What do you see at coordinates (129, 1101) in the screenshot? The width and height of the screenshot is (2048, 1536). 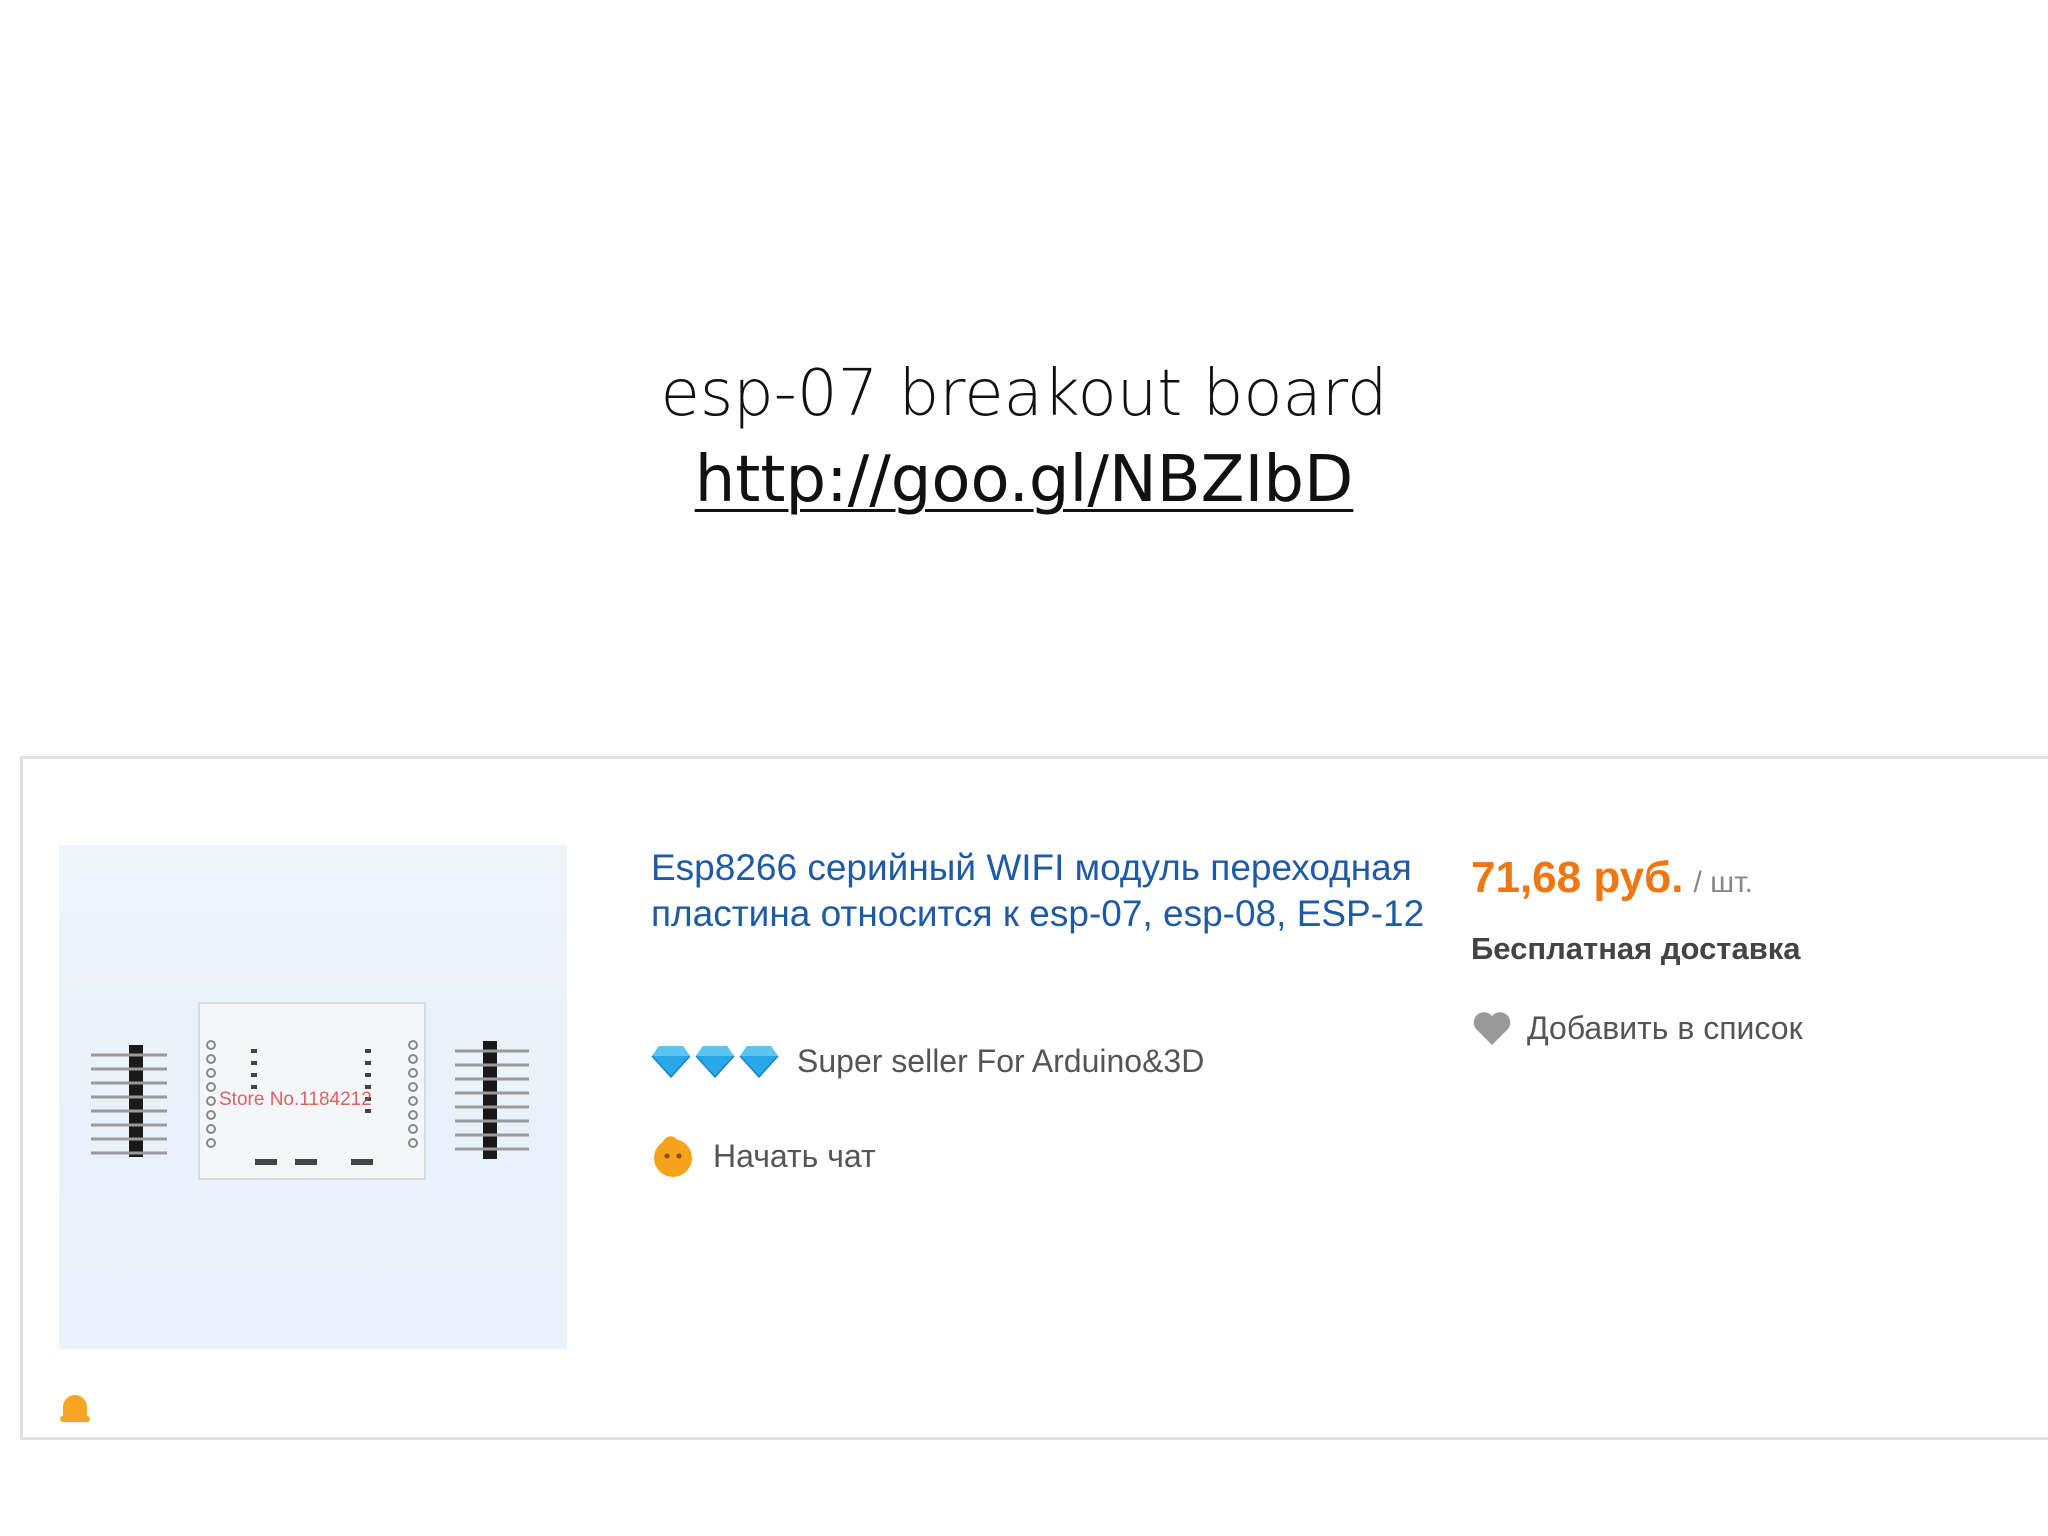 I see `left-pin-header` at bounding box center [129, 1101].